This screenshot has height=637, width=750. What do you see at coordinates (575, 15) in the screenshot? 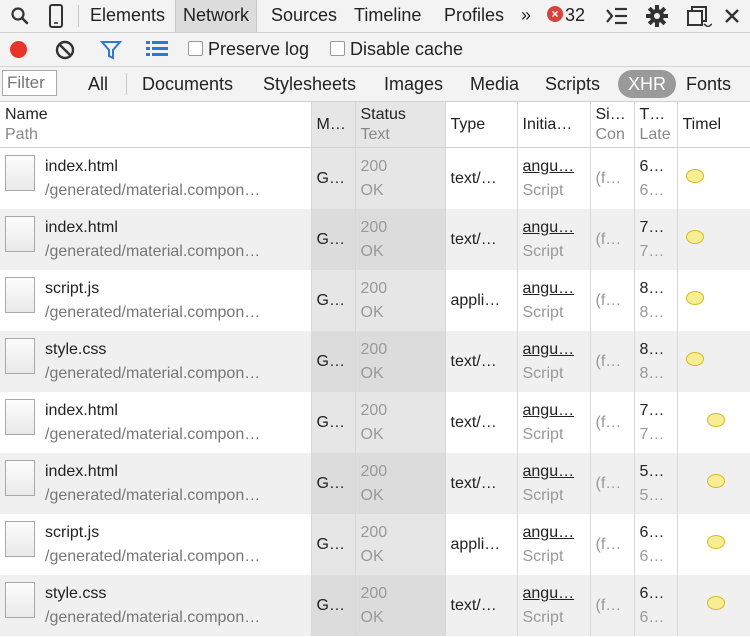
I see `error-count: 32` at bounding box center [575, 15].